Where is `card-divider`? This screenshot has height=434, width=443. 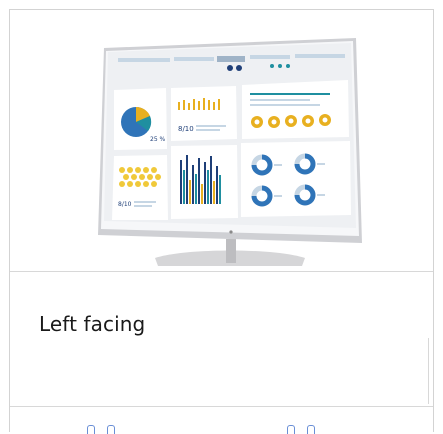 card-divider is located at coordinates (428, 371).